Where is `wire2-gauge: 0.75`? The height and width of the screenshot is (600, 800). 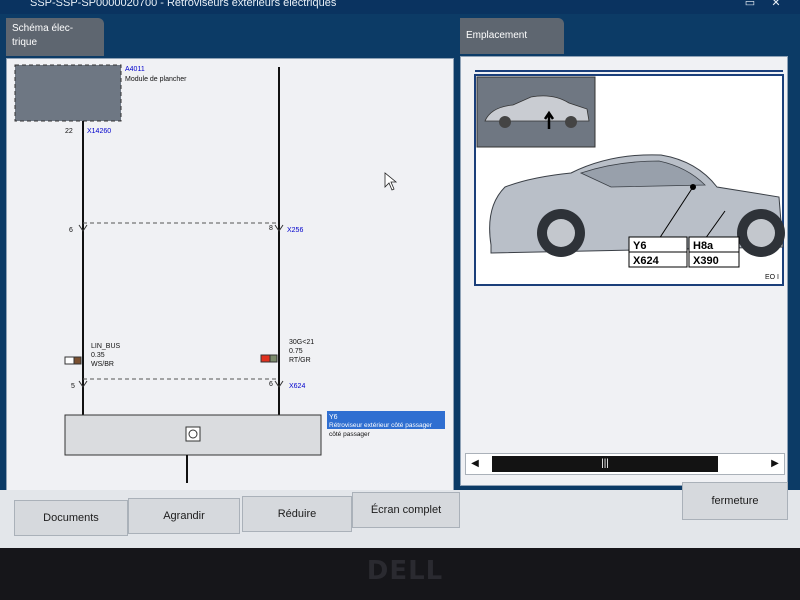 wire2-gauge: 0.75 is located at coordinates (296, 351).